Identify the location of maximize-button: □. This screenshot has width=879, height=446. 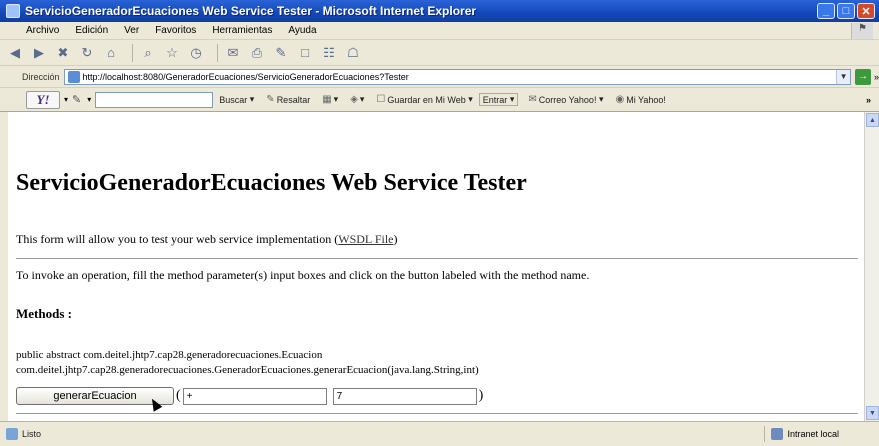
(846, 11).